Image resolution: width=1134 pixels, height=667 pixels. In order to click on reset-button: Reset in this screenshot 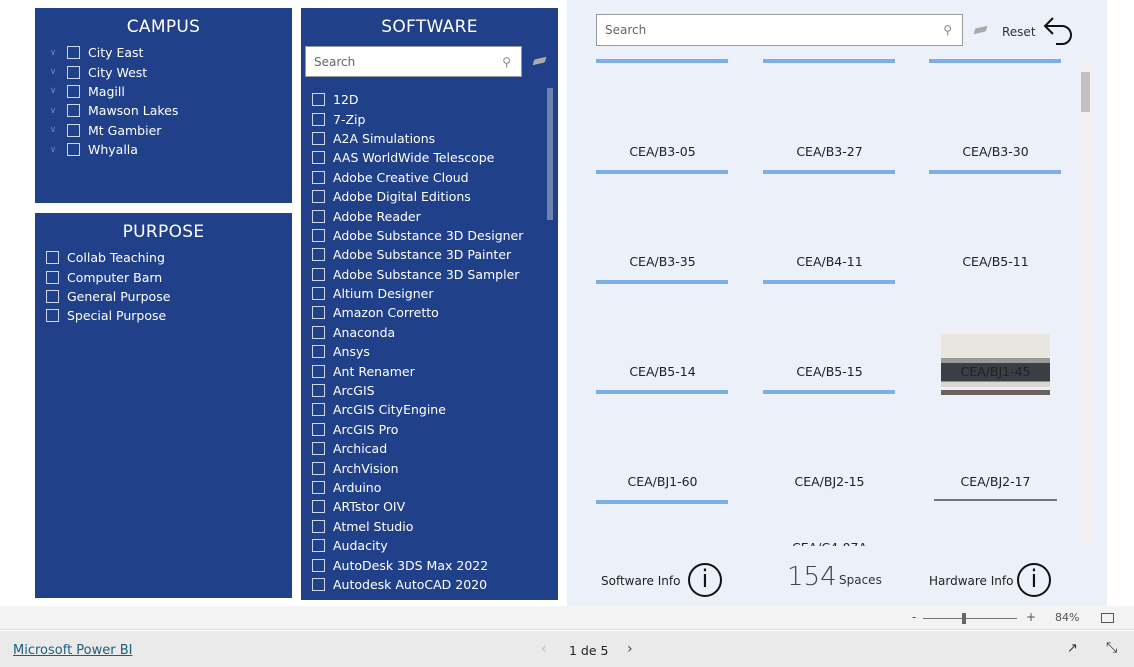, I will do `click(1019, 32)`.